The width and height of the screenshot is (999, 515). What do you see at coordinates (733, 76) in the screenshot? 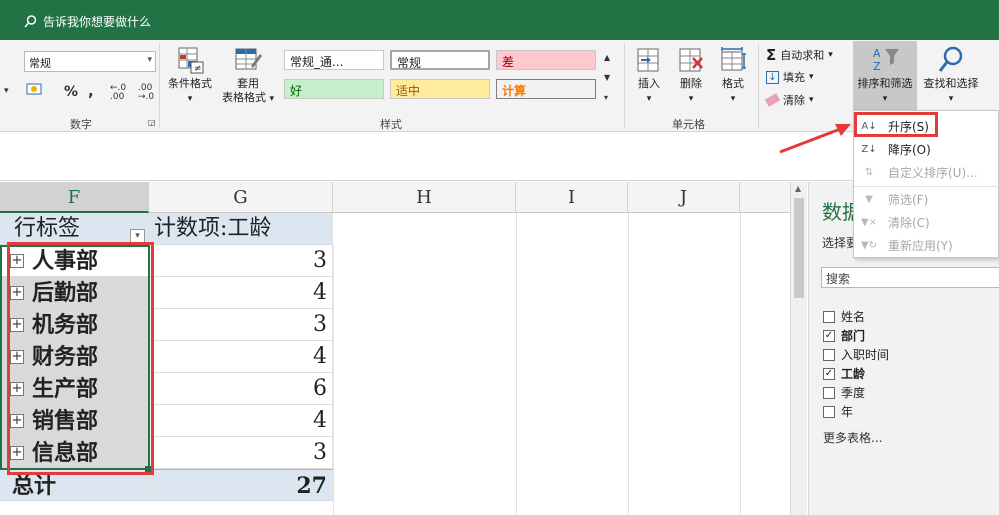
I see `format-cells-button: 格式 ▾` at bounding box center [733, 76].